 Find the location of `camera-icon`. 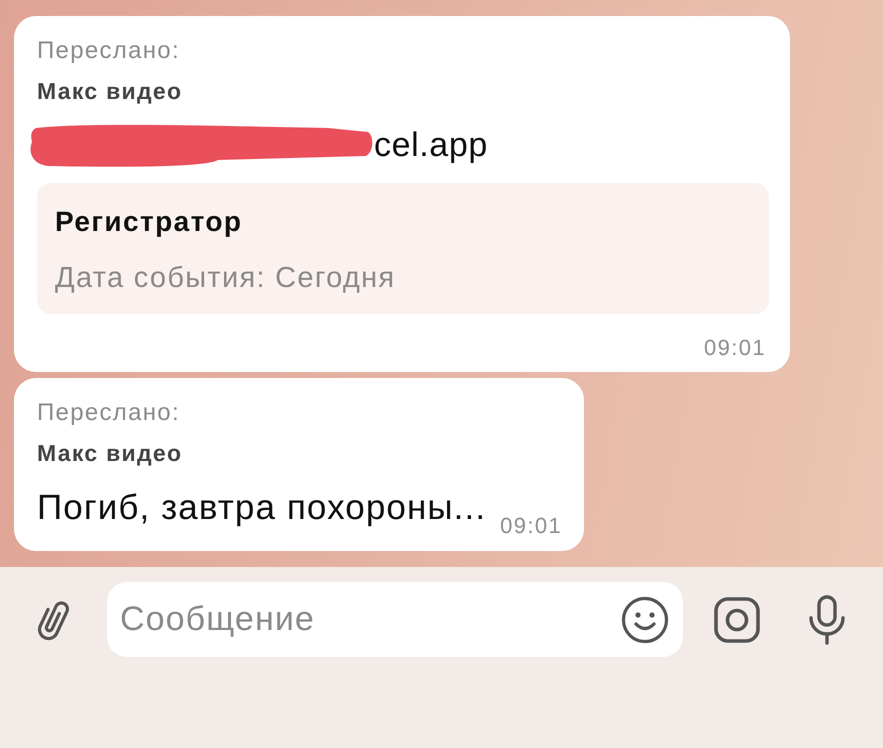

camera-icon is located at coordinates (737, 619).